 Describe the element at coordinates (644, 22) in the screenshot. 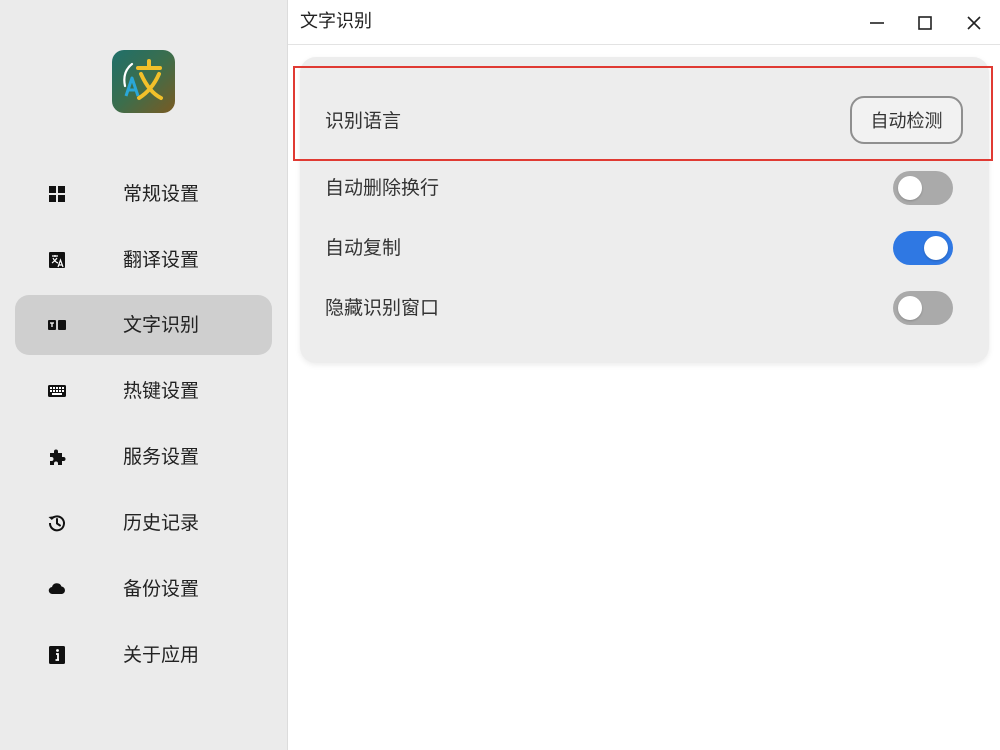

I see `title-bar: 文字识别` at that location.